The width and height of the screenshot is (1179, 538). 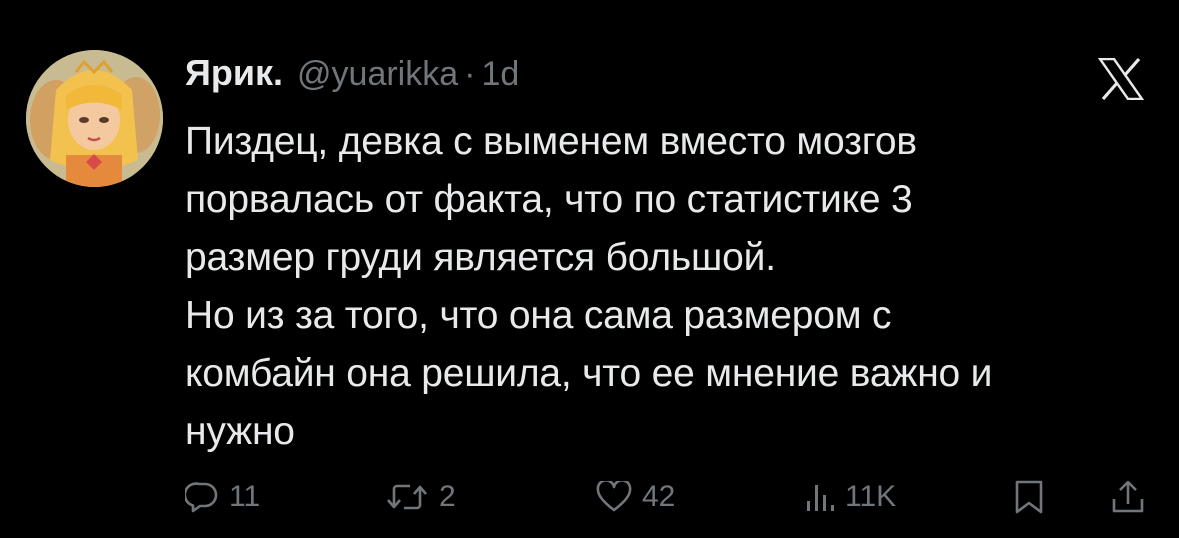 I want to click on bookmark-button, so click(x=1029, y=497).